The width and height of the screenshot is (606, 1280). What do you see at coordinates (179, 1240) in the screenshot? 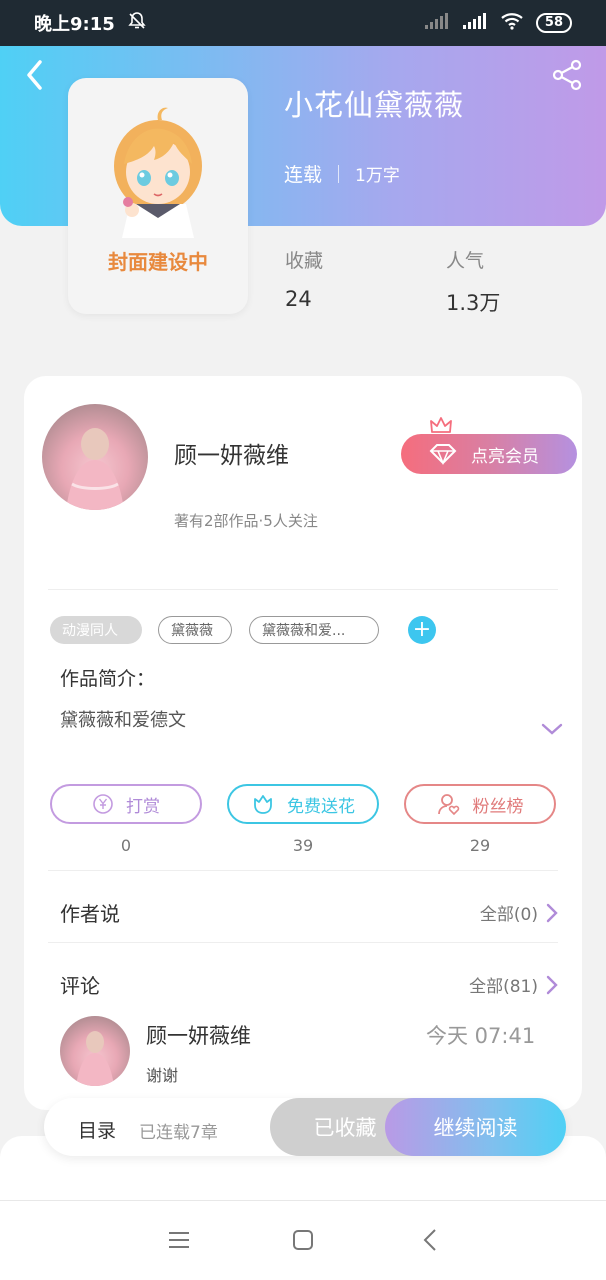
I see `menu-icon` at bounding box center [179, 1240].